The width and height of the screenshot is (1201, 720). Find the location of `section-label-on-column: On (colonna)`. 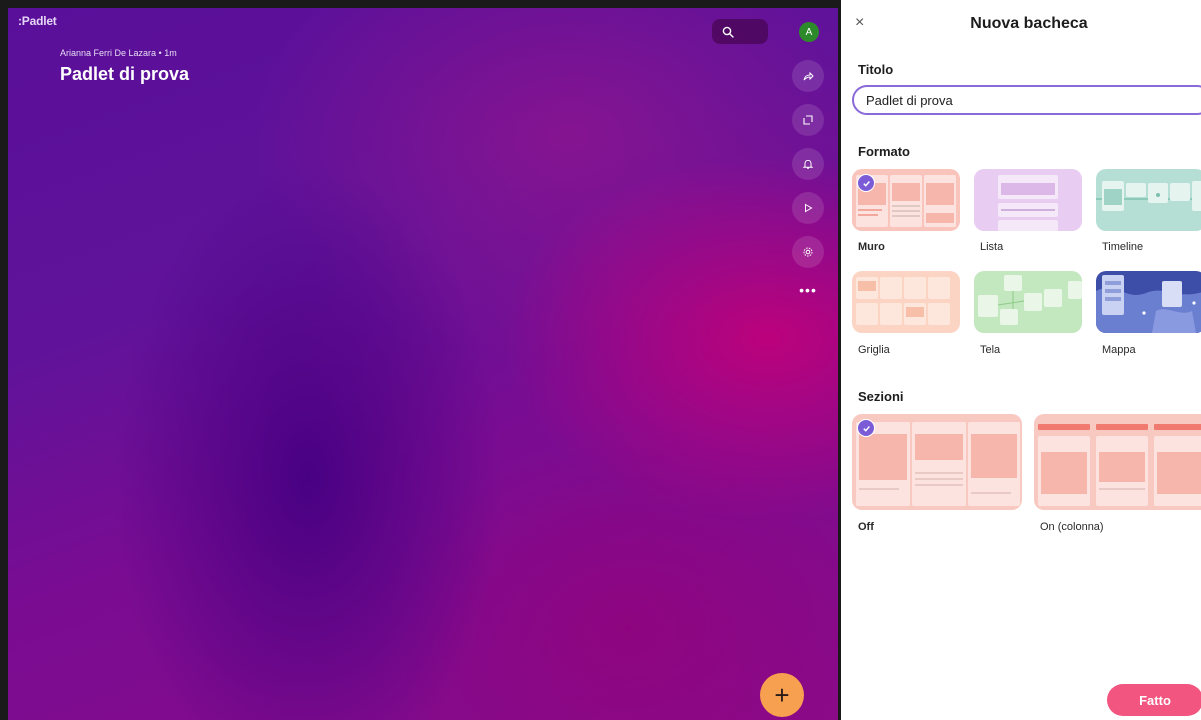

section-label-on-column: On (colonna) is located at coordinates (1072, 527).